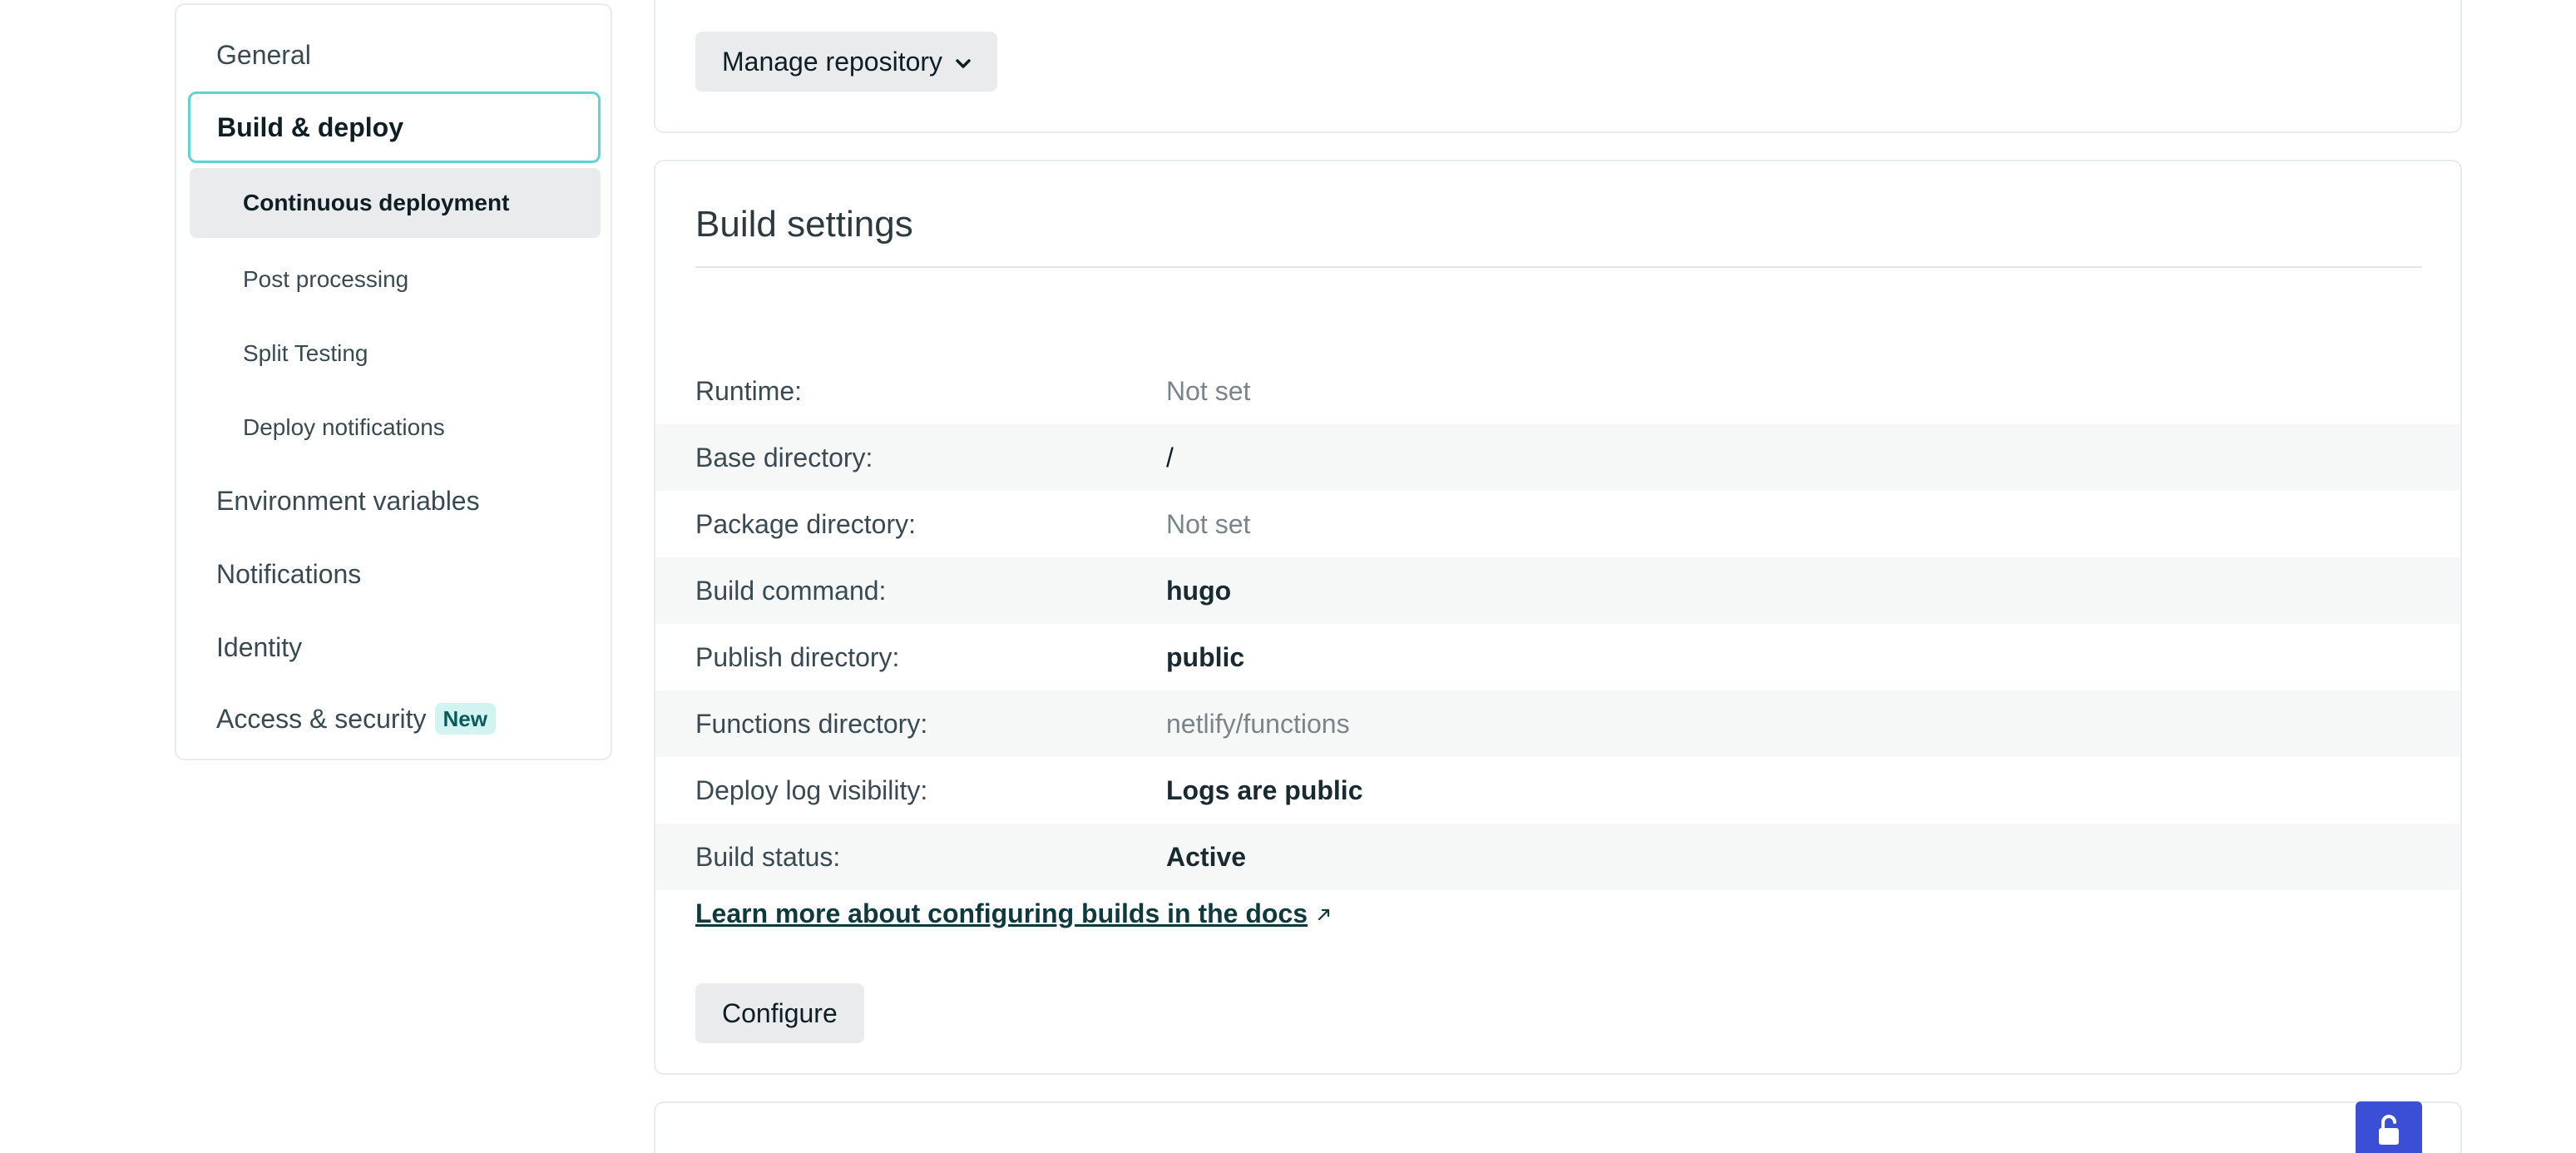 The width and height of the screenshot is (2576, 1153). What do you see at coordinates (806, 524) in the screenshot?
I see `setting-label: Package directory:` at bounding box center [806, 524].